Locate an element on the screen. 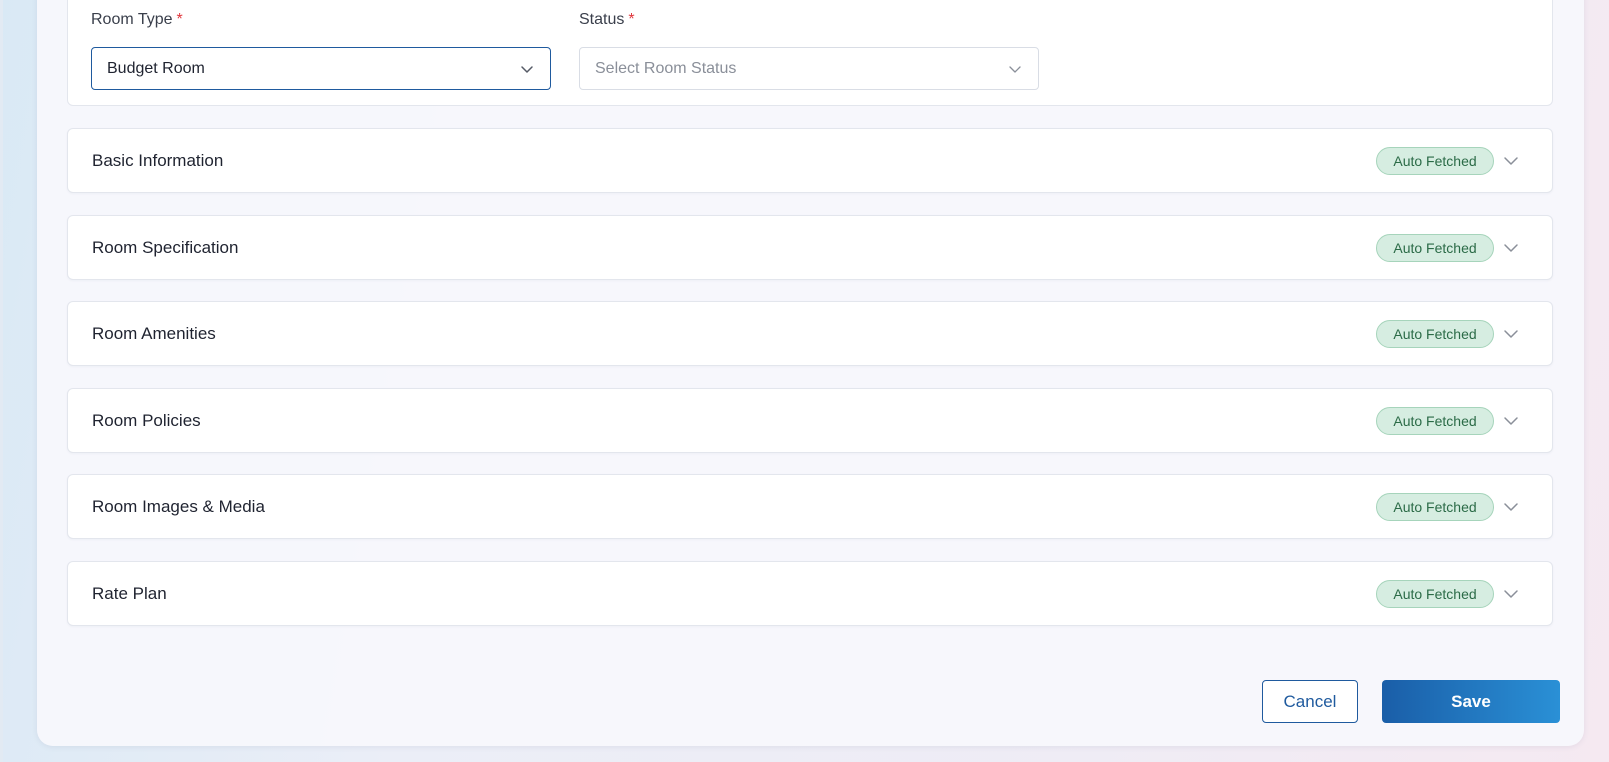 Image resolution: width=1609 pixels, height=762 pixels. section-room-specification: Room Specification Auto Fetched is located at coordinates (810, 247).